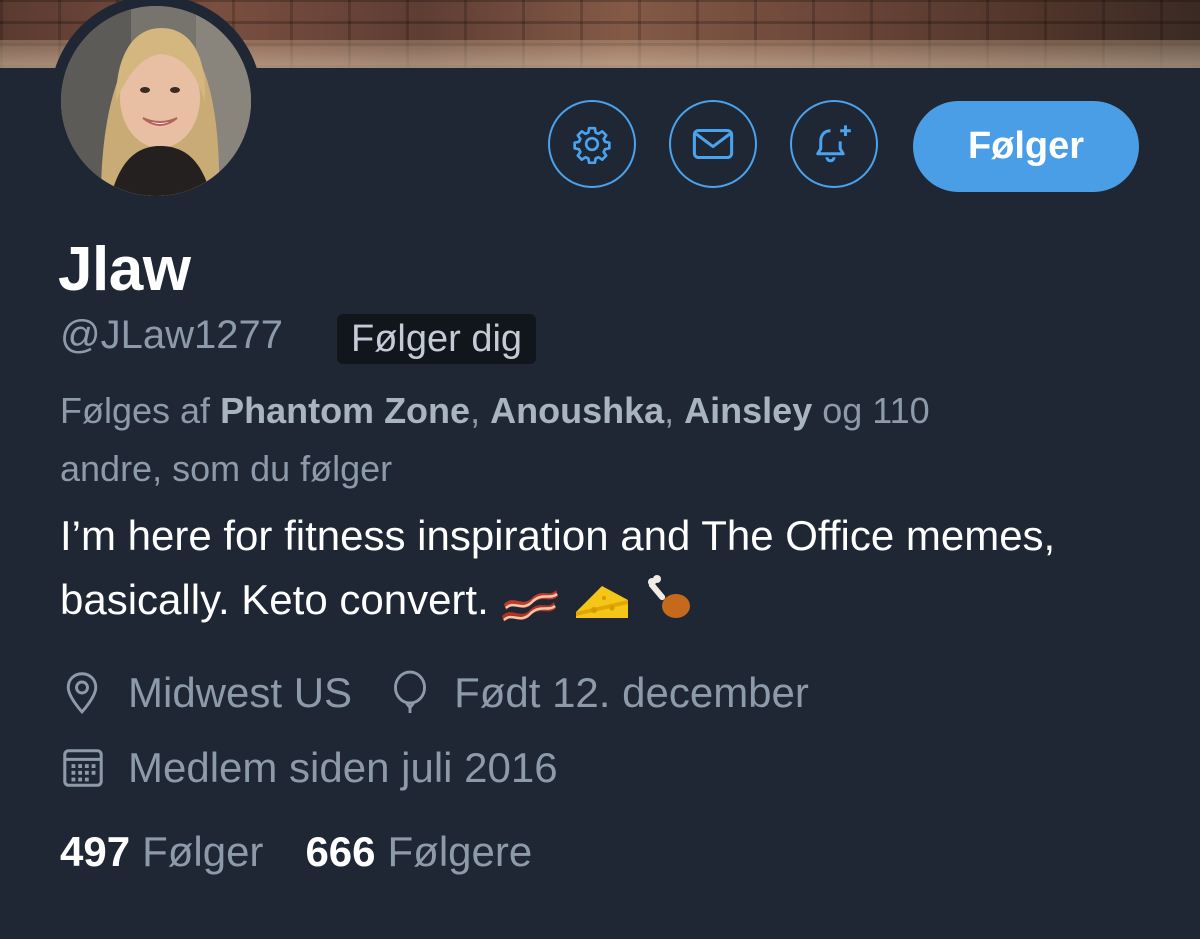 The width and height of the screenshot is (1200, 939). What do you see at coordinates (135, 410) in the screenshot?
I see `followed-by-prefix: Følges af` at bounding box center [135, 410].